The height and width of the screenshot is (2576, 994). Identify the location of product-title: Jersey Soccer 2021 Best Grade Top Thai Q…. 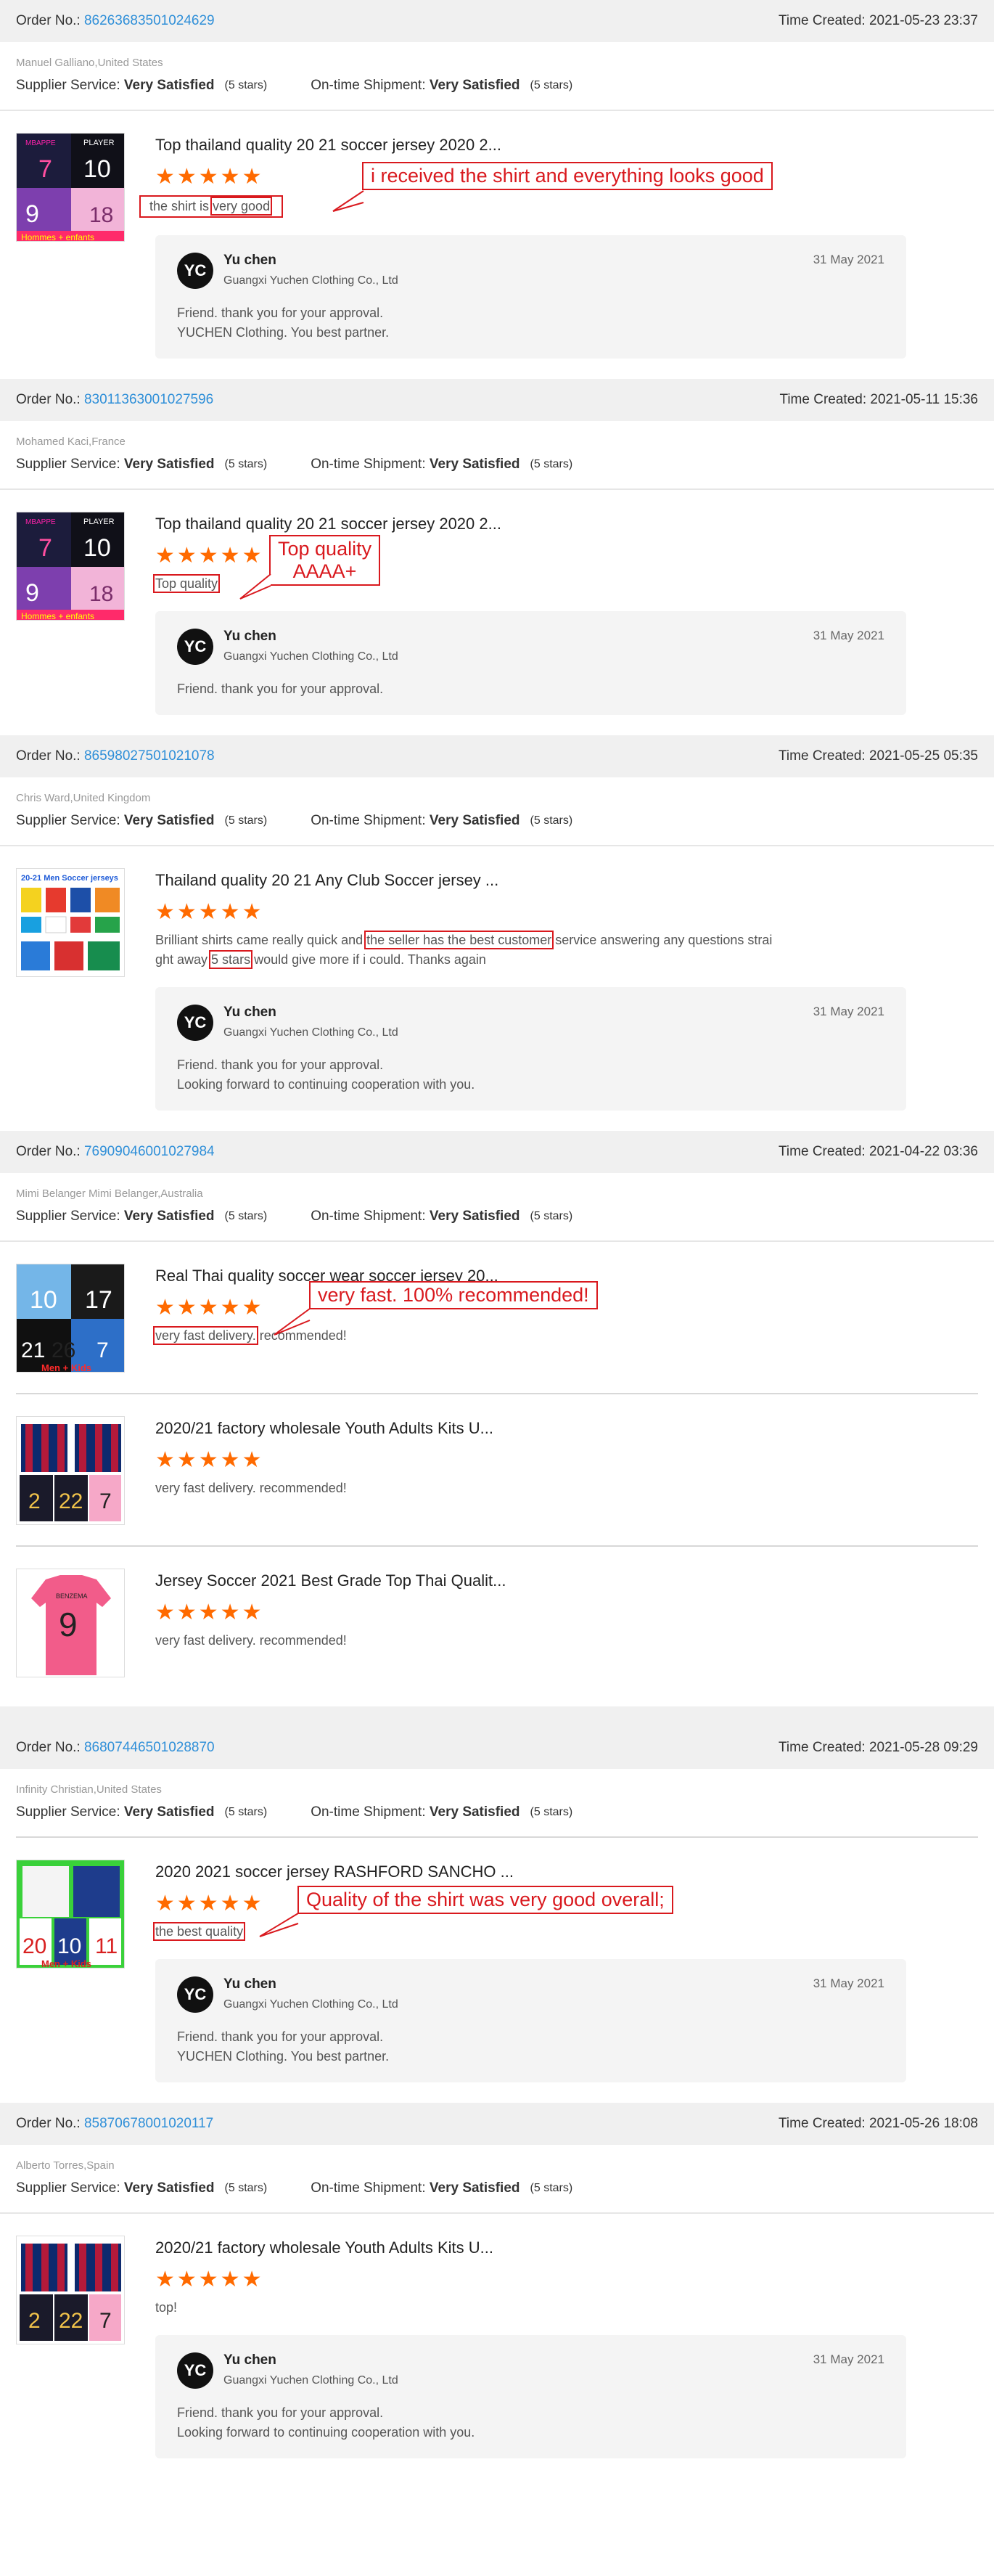
(518, 1581).